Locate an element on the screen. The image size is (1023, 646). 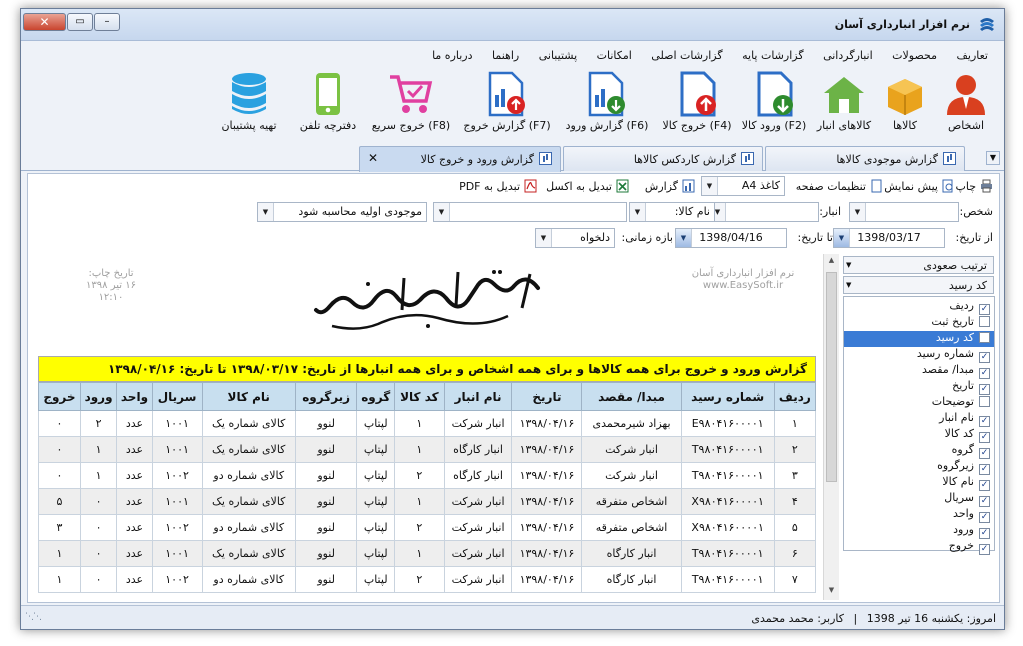
to-excel-button: تبدیل به اکسل is located at coordinates (587, 186).